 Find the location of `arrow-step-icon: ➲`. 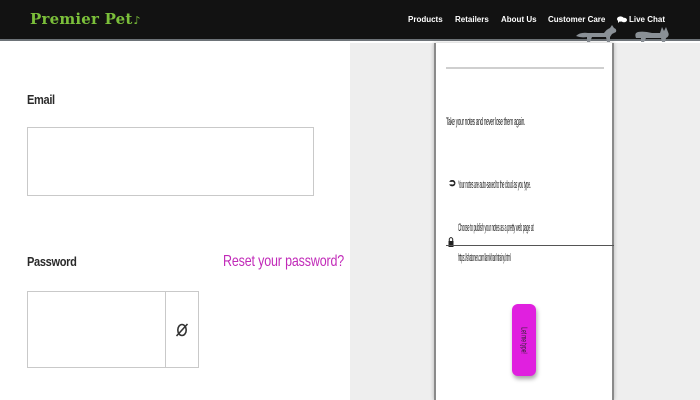

arrow-step-icon: ➲ is located at coordinates (452, 183).